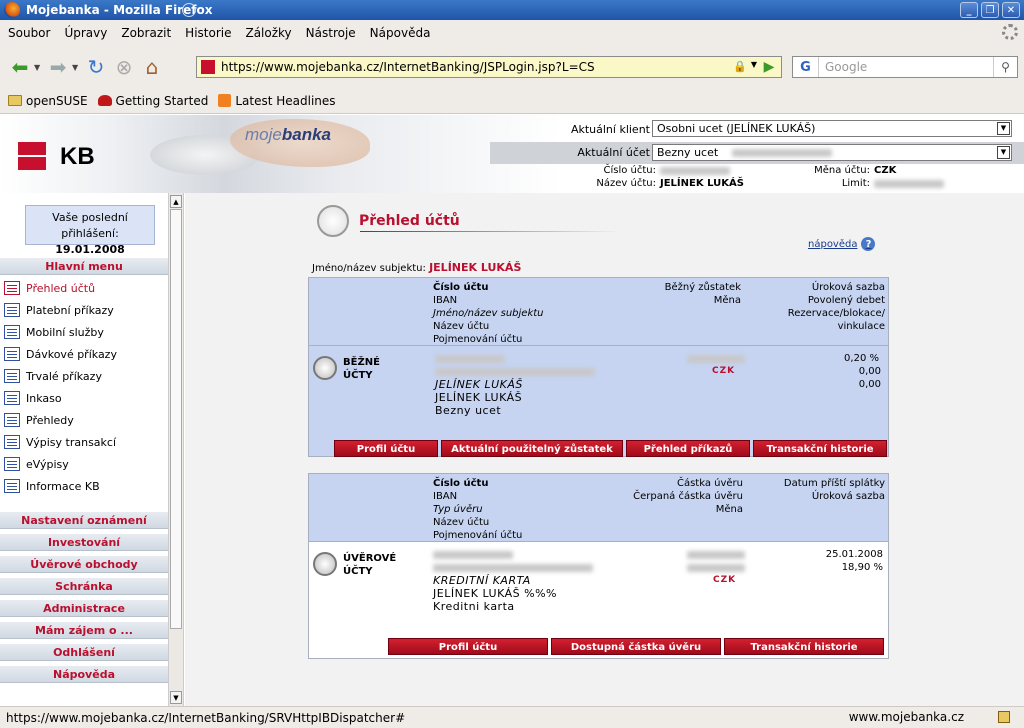 The image size is (1024, 728). I want to click on back-button: ⬅, so click(20, 67).